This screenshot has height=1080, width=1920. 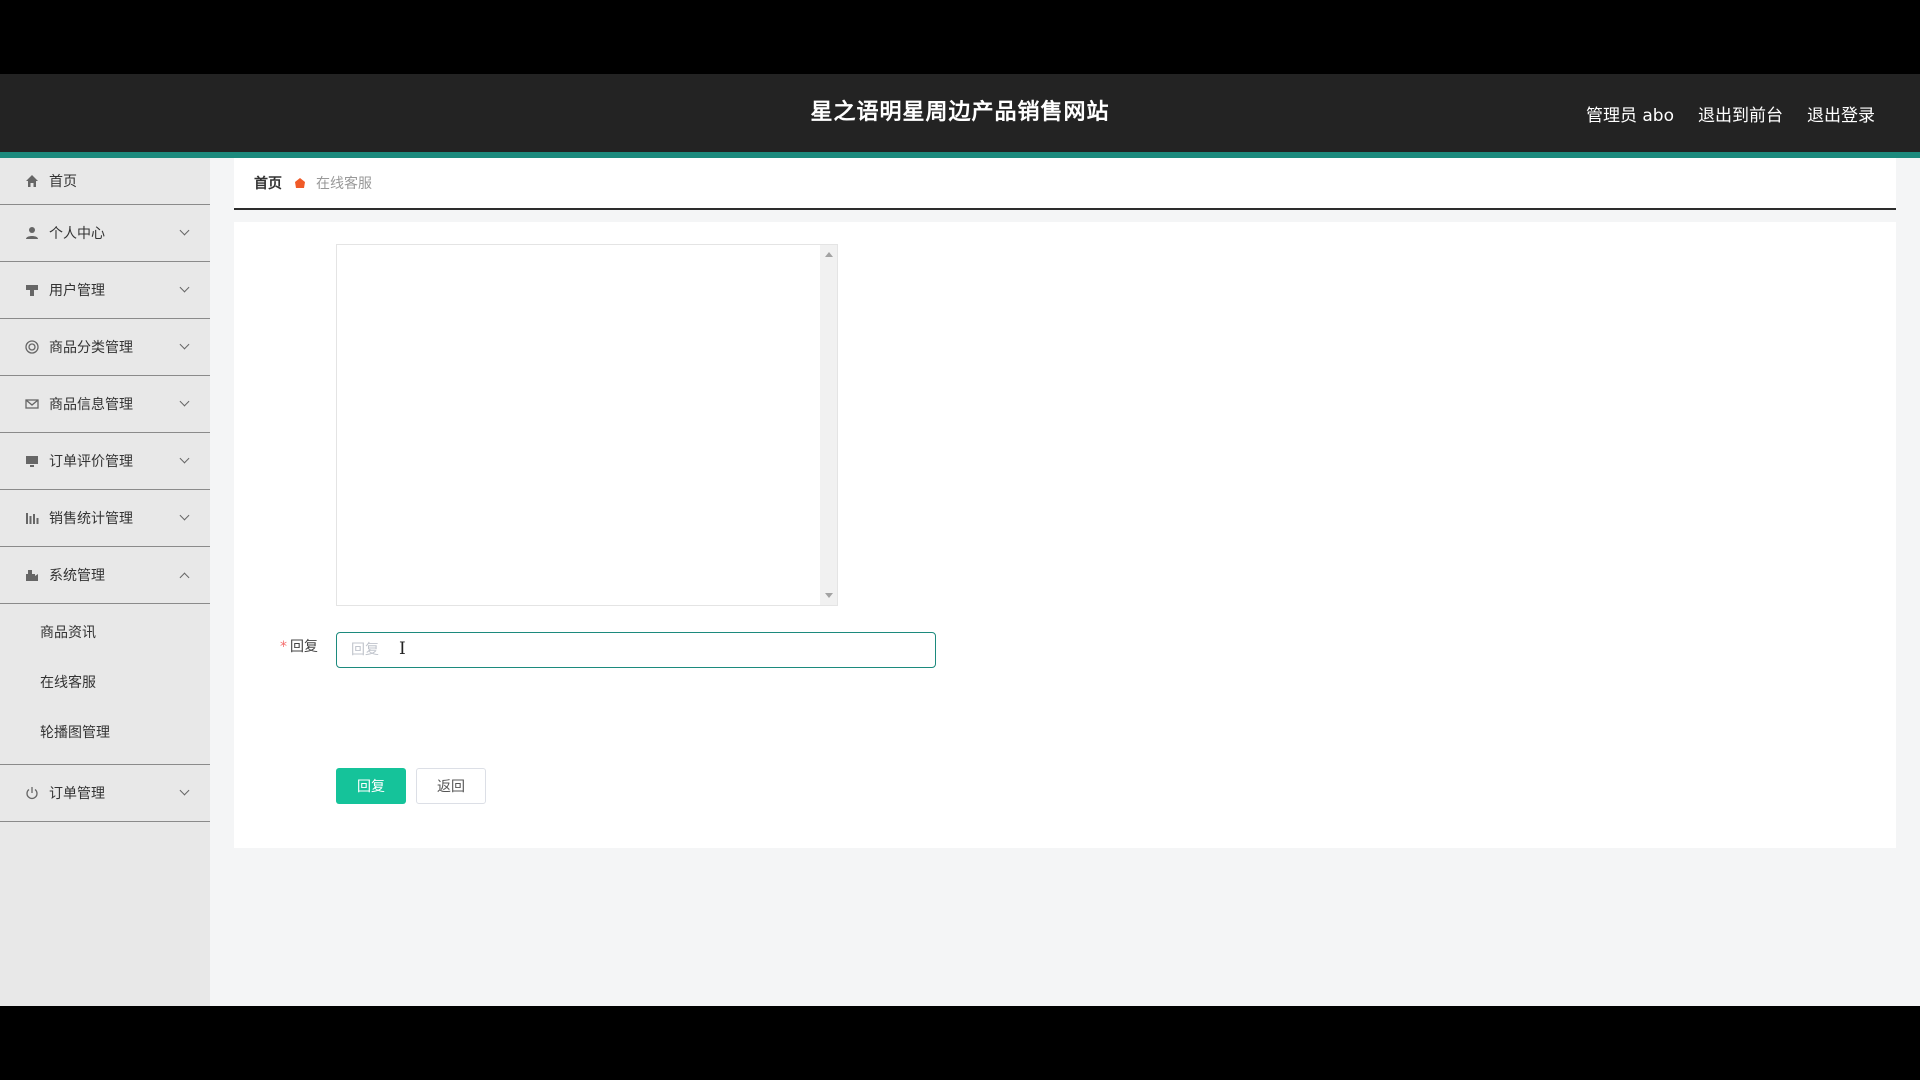 I want to click on home-icon, so click(x=32, y=181).